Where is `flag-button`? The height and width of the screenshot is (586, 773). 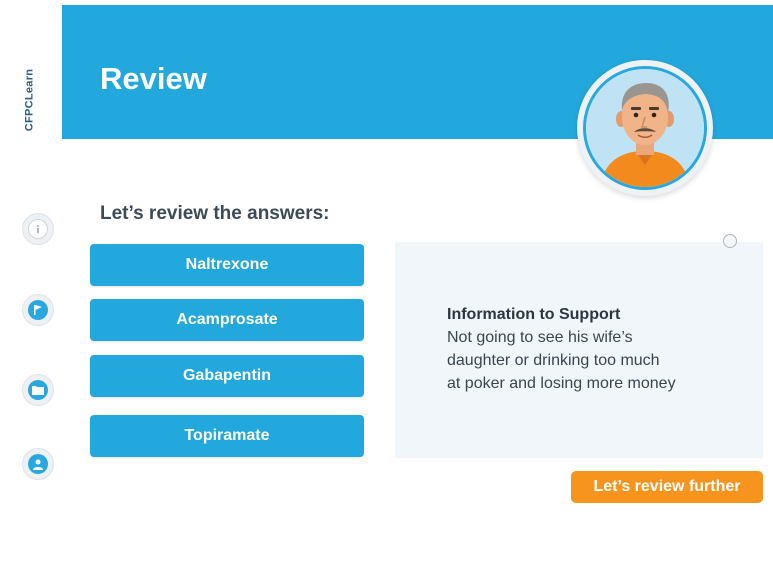
flag-button is located at coordinates (38, 310).